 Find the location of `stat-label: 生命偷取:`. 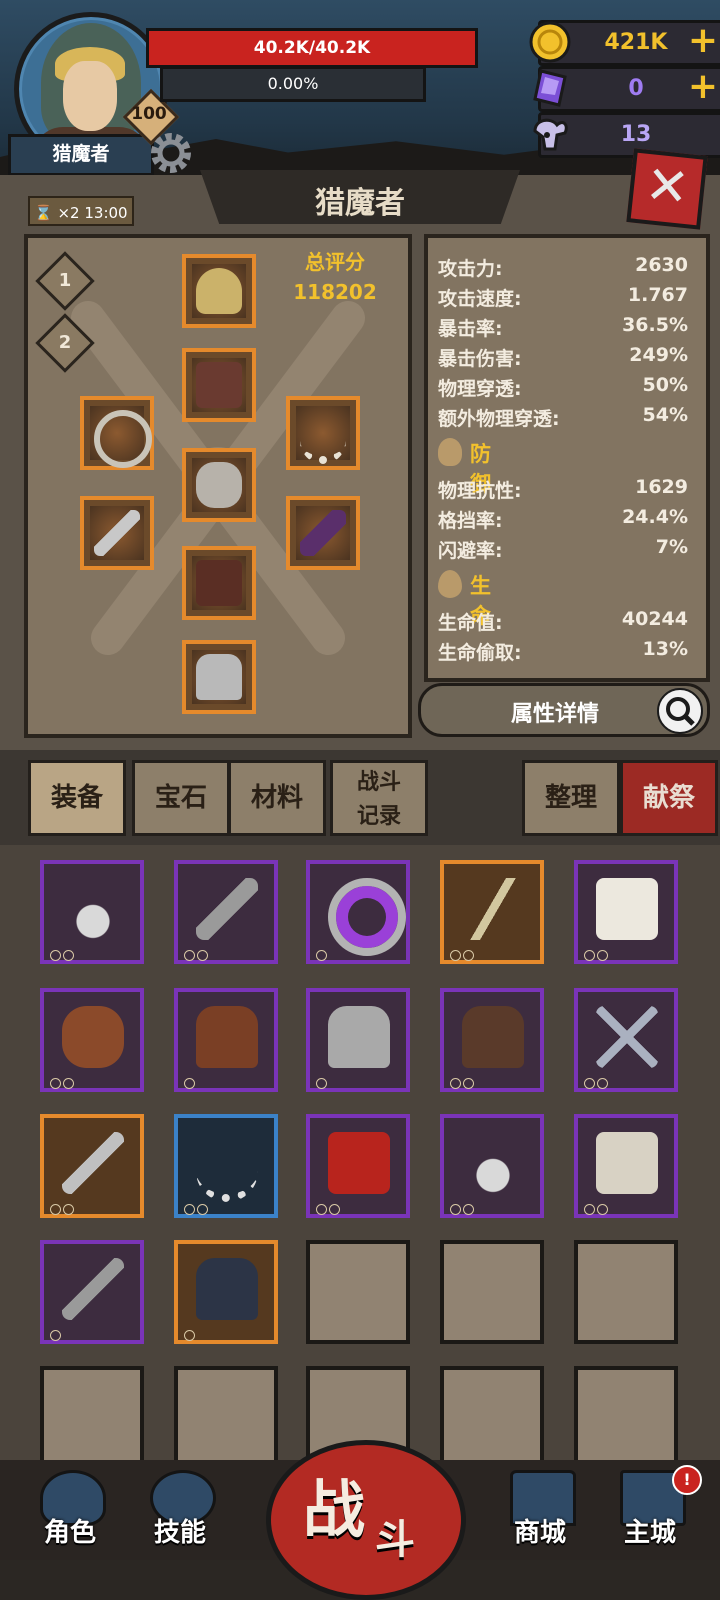

stat-label: 生命偷取: is located at coordinates (480, 653).